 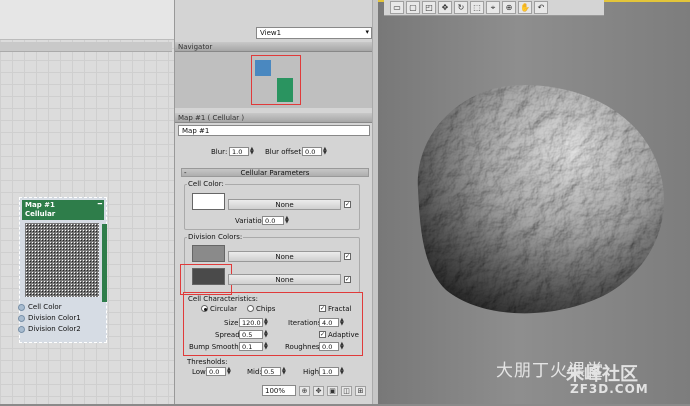 I want to click on cell-color-map-checkbox: ✓, so click(x=347, y=204).